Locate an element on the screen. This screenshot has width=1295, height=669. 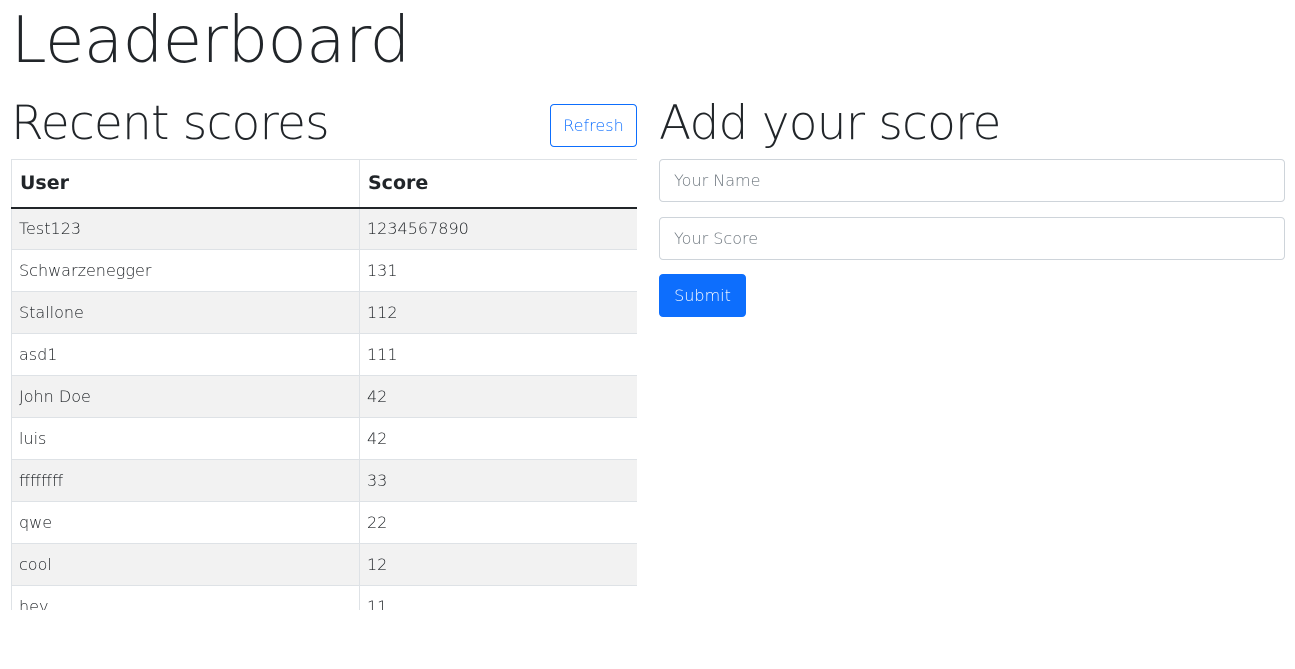
table-row: cool 12 is located at coordinates (324, 564).